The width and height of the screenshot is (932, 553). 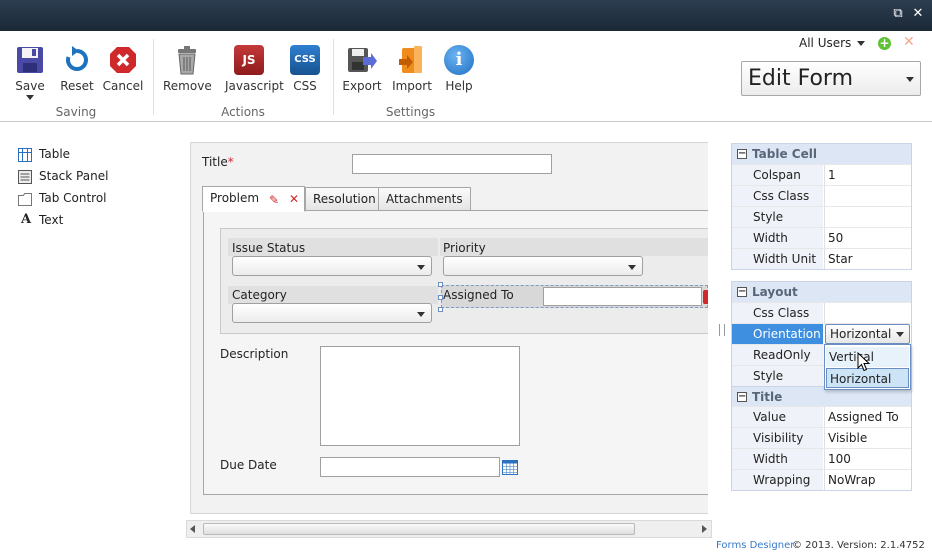 What do you see at coordinates (704, 529) in the screenshot?
I see `scroll-right-icon` at bounding box center [704, 529].